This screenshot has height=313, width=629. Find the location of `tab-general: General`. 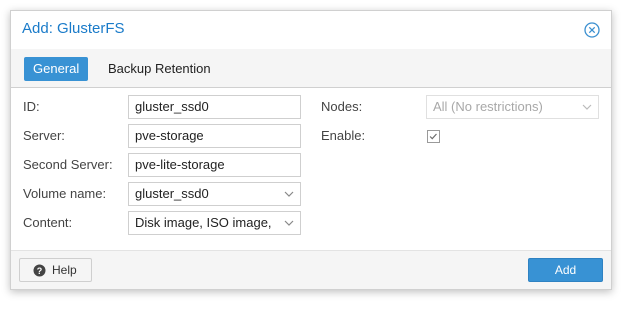

tab-general: General is located at coordinates (56, 69).